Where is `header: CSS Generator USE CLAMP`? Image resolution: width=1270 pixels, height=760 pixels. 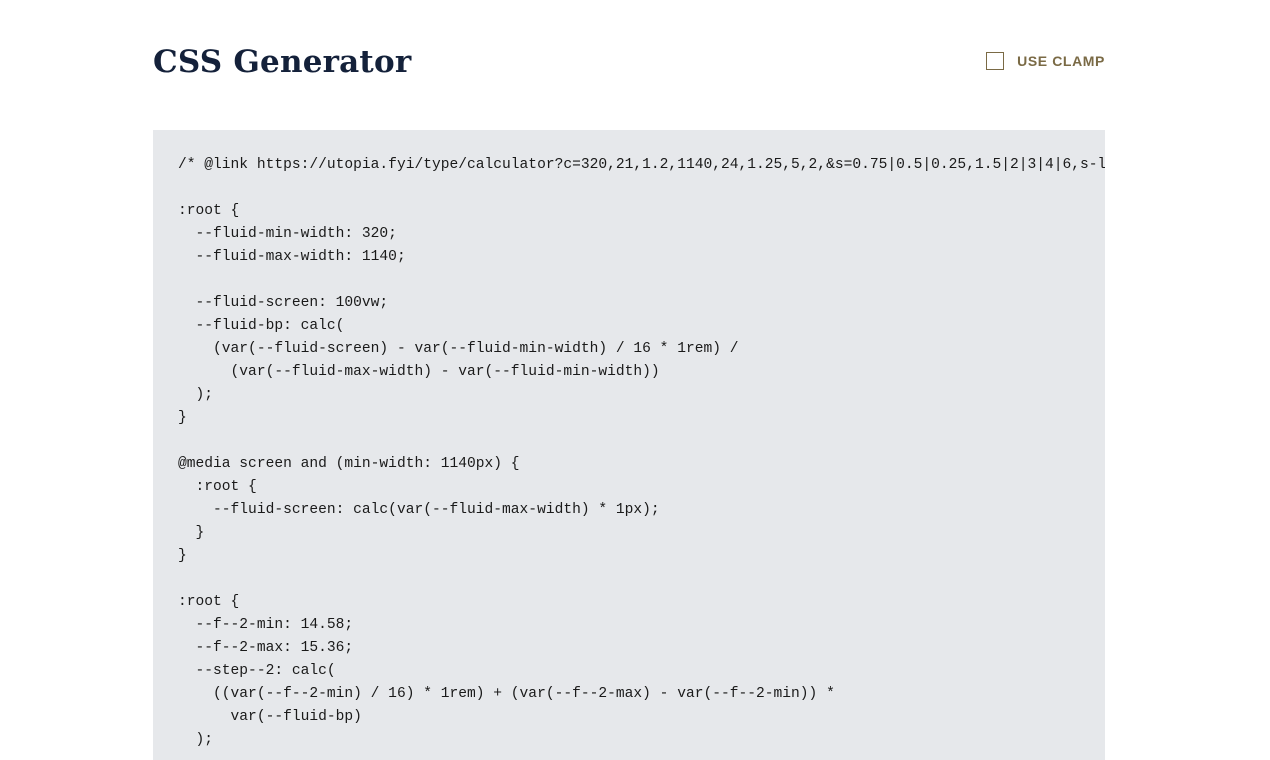
header: CSS Generator USE CLAMP is located at coordinates (629, 65).